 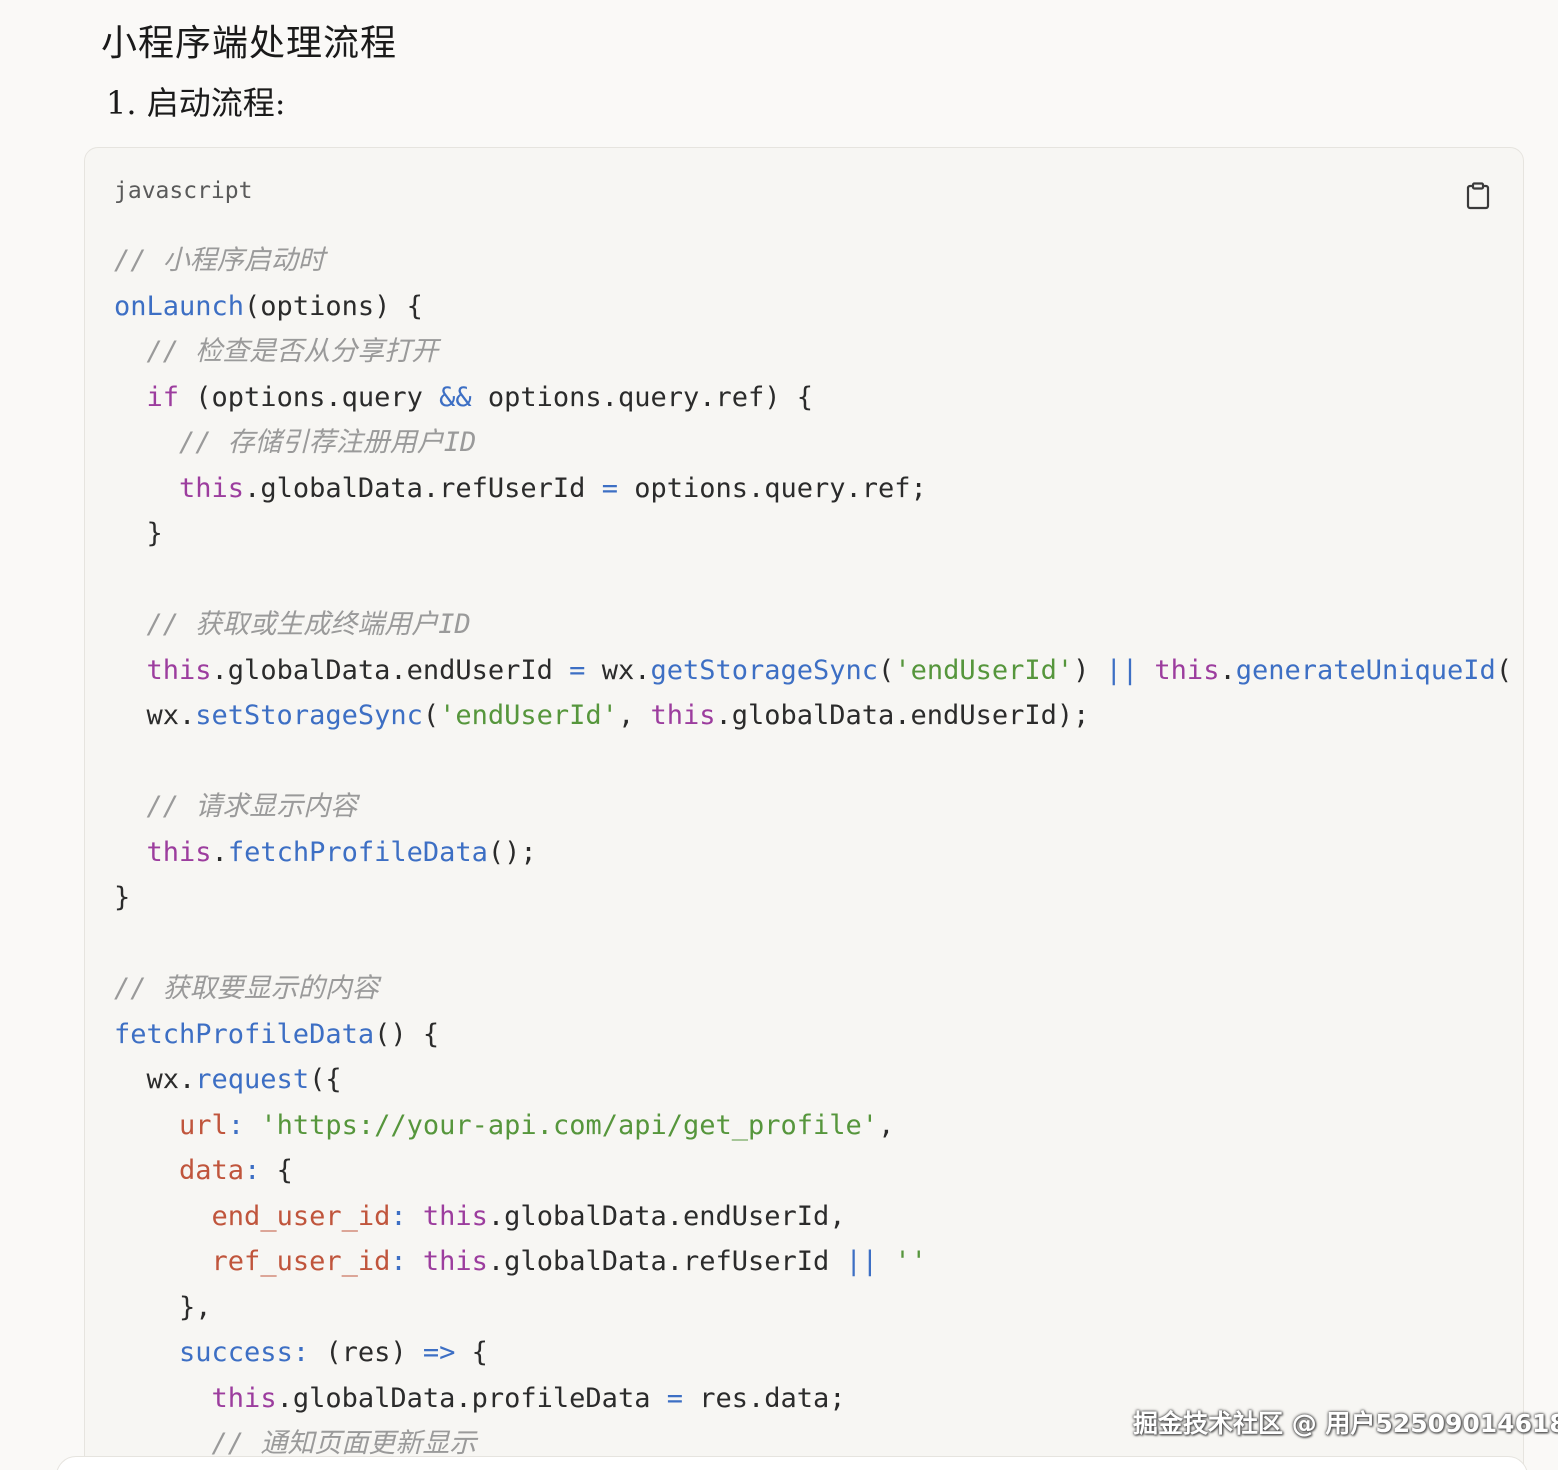 I want to click on code-token: (options) {, so click(x=333, y=306).